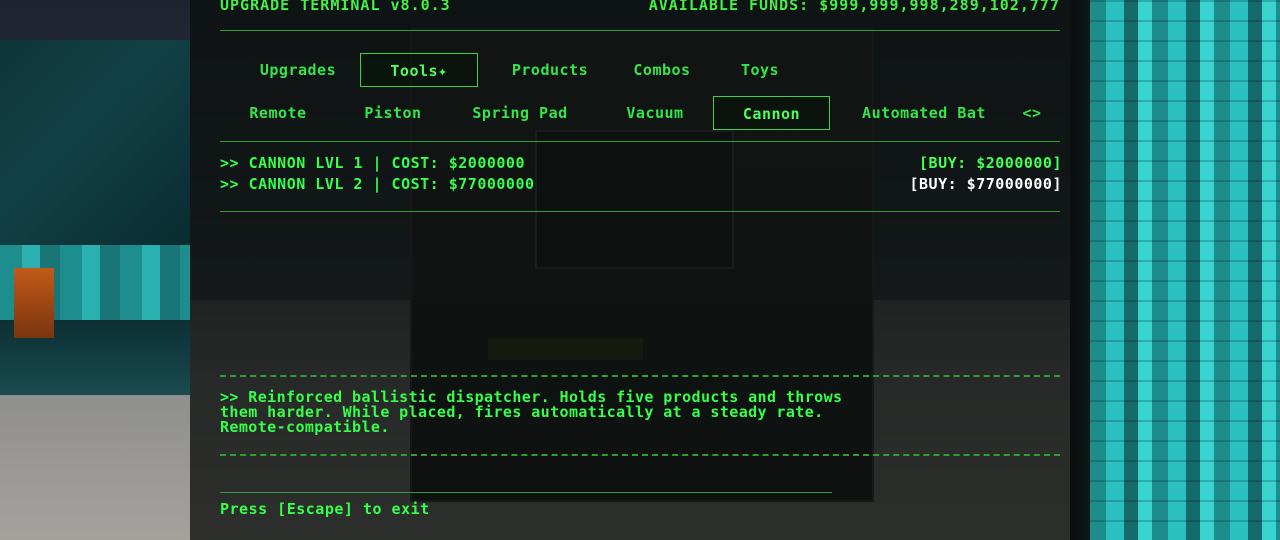  Describe the element at coordinates (986, 184) in the screenshot. I see `buy-button: [BUY: $77000000]` at that location.